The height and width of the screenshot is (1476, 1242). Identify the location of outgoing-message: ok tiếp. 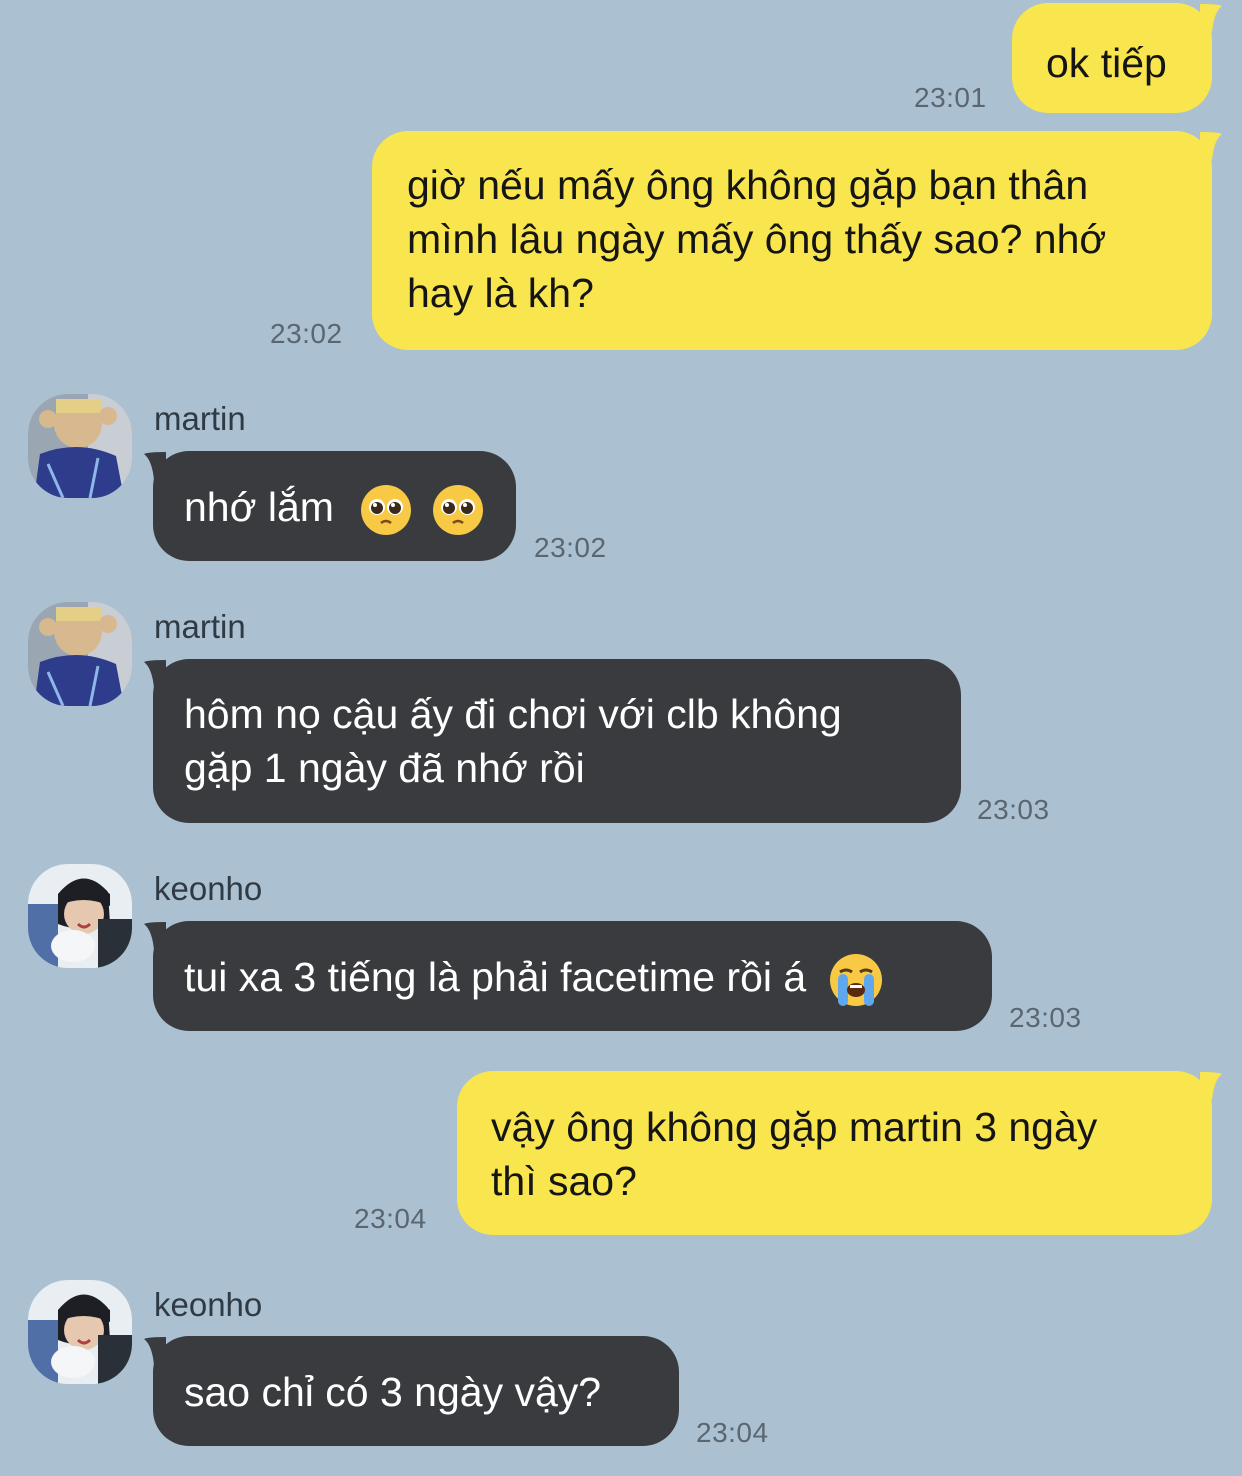
(1112, 58).